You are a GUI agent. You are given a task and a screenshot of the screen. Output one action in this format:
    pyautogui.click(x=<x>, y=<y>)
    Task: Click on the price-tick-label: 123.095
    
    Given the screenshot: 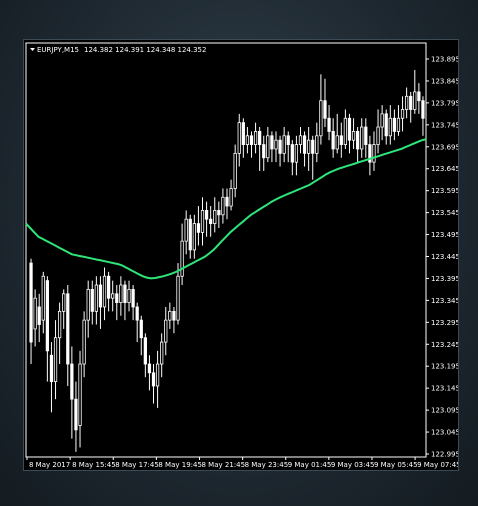 What is the action you would take?
    pyautogui.click(x=444, y=411)
    